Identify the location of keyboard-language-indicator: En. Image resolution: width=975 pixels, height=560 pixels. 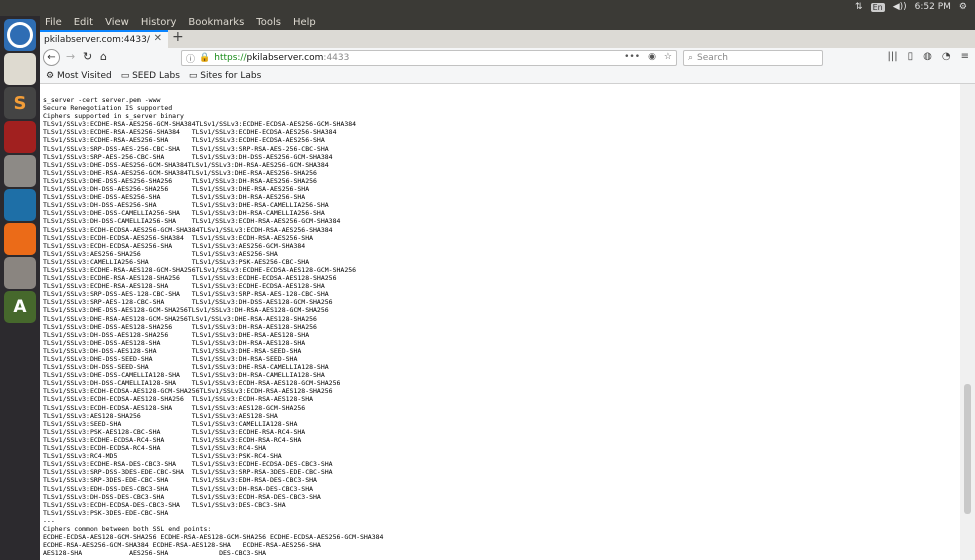
(877, 7).